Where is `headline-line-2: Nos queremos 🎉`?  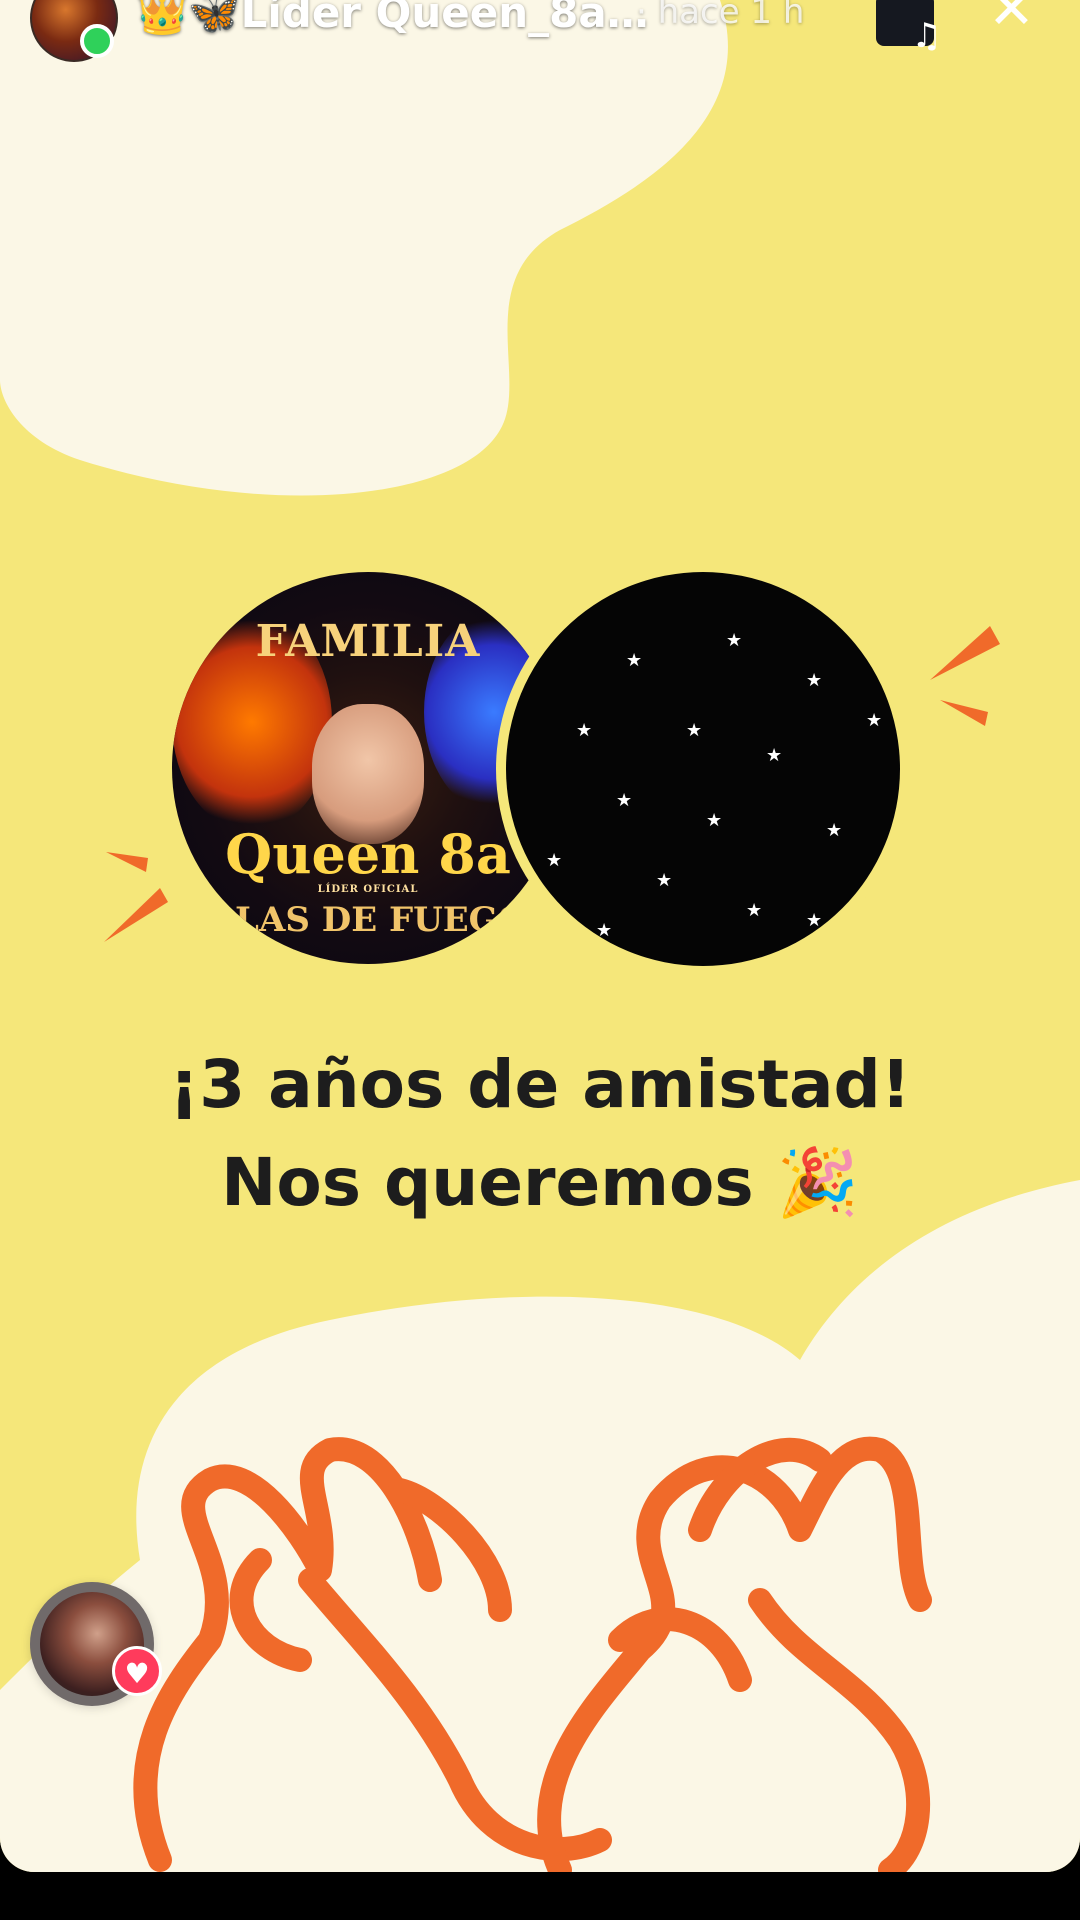 headline-line-2: Nos queremos 🎉 is located at coordinates (540, 1182).